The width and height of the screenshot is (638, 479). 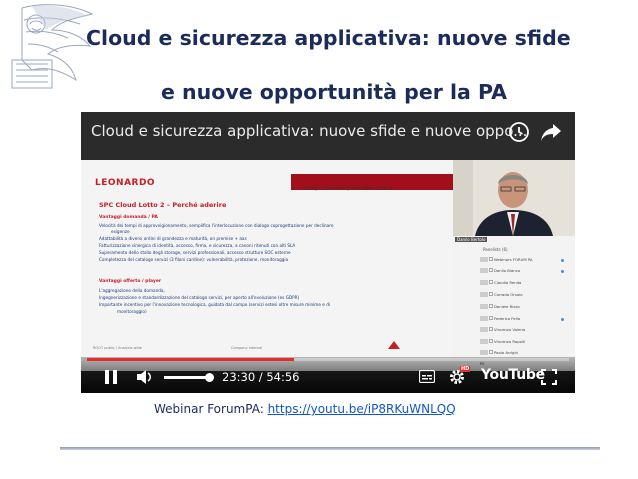 What do you see at coordinates (186, 377) in the screenshot?
I see `volume-slider-track` at bounding box center [186, 377].